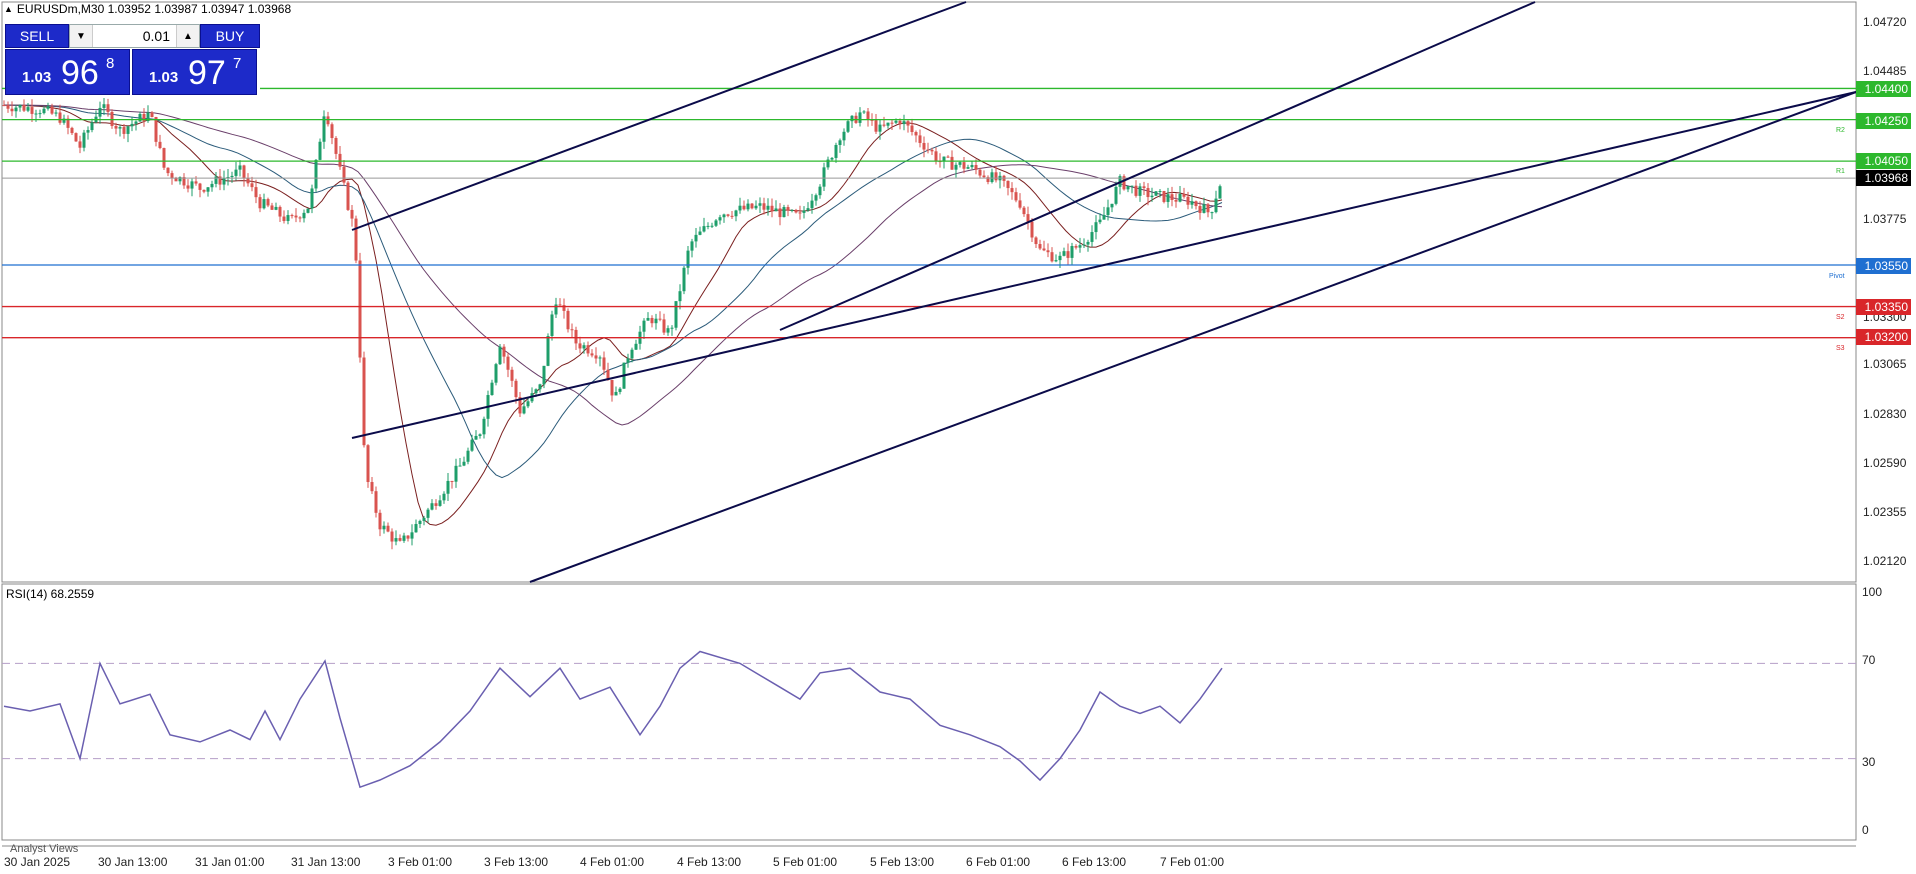 The image size is (1916, 874). I want to click on time-axis-label: 4 Feb 01:00, so click(612, 862).